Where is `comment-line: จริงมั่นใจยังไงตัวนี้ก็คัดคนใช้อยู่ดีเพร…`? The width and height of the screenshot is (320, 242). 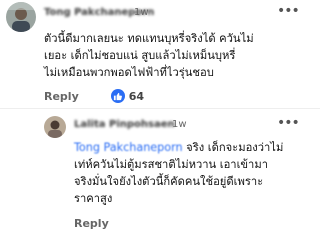
comment-line: จริงมั่นใจยังไงตัวนี้ก็คัดคนใช้อยู่ดีเพร… is located at coordinates (169, 181).